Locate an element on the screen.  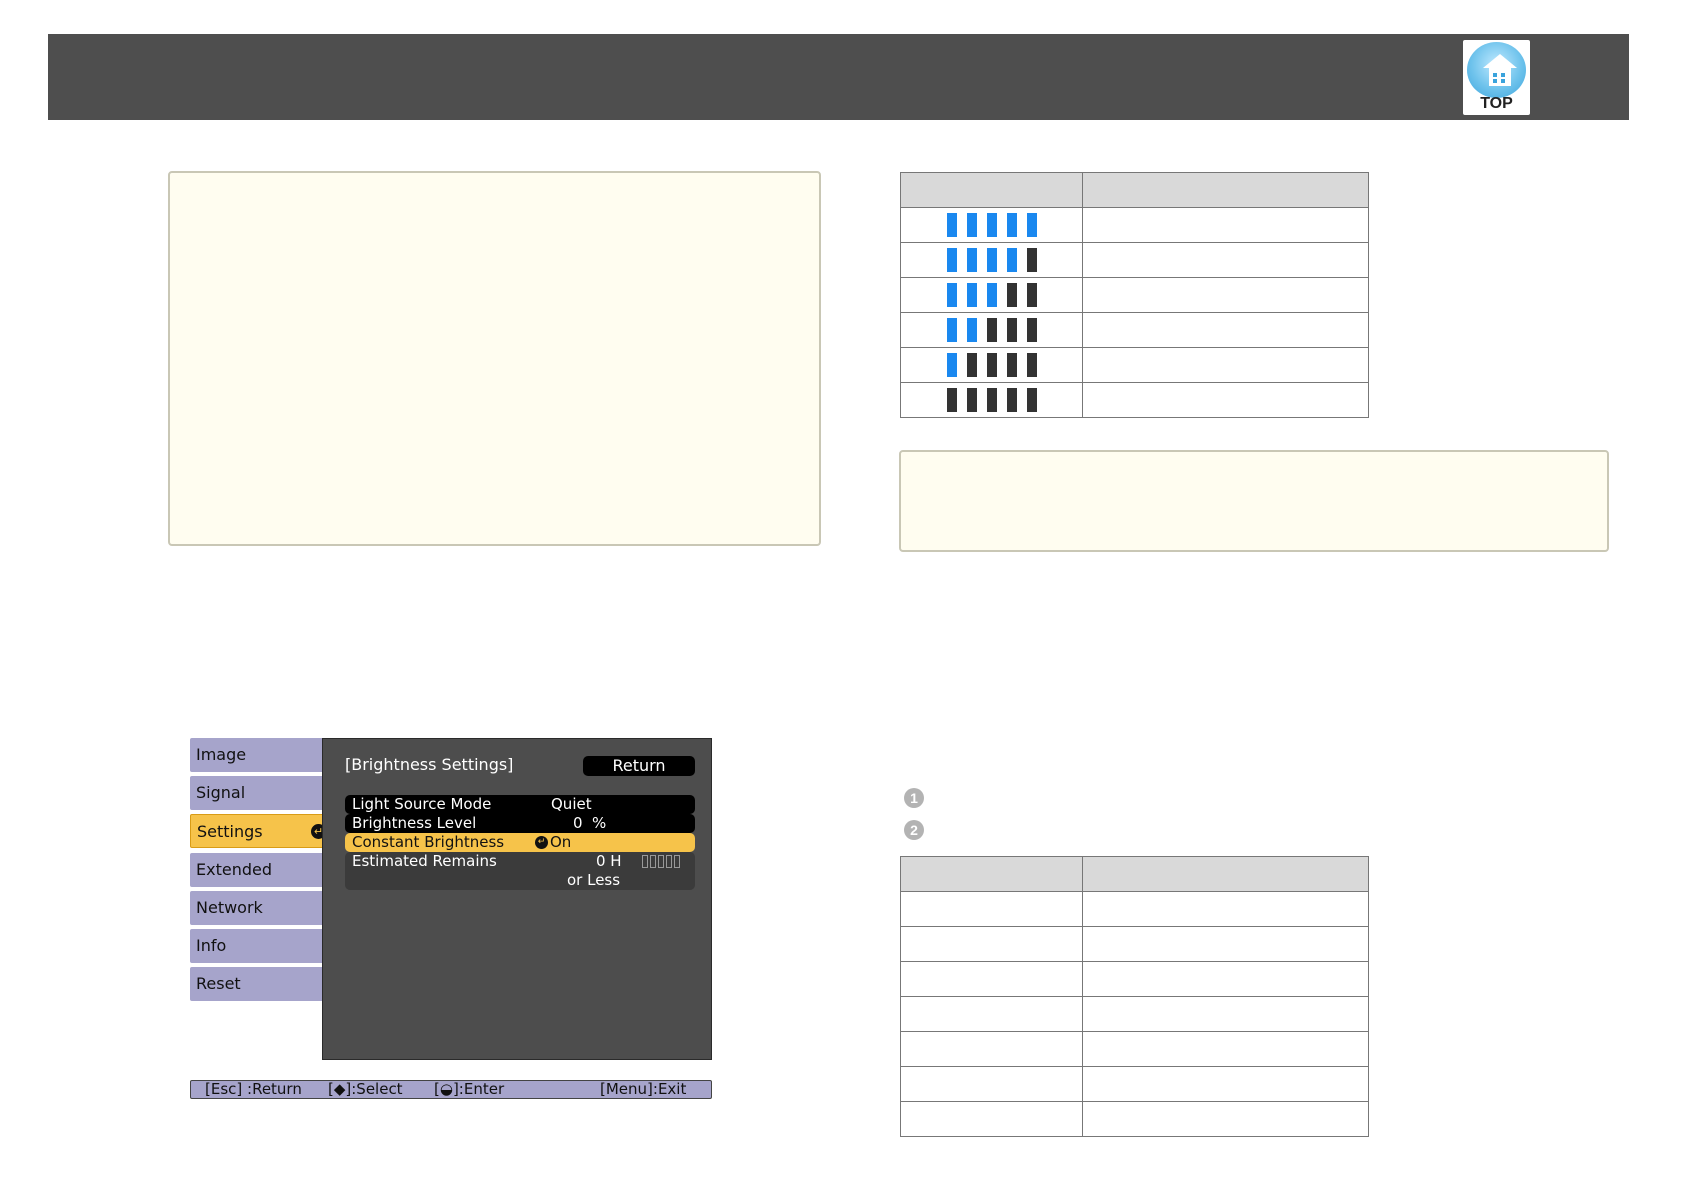
table-header-row is located at coordinates (1134, 190).